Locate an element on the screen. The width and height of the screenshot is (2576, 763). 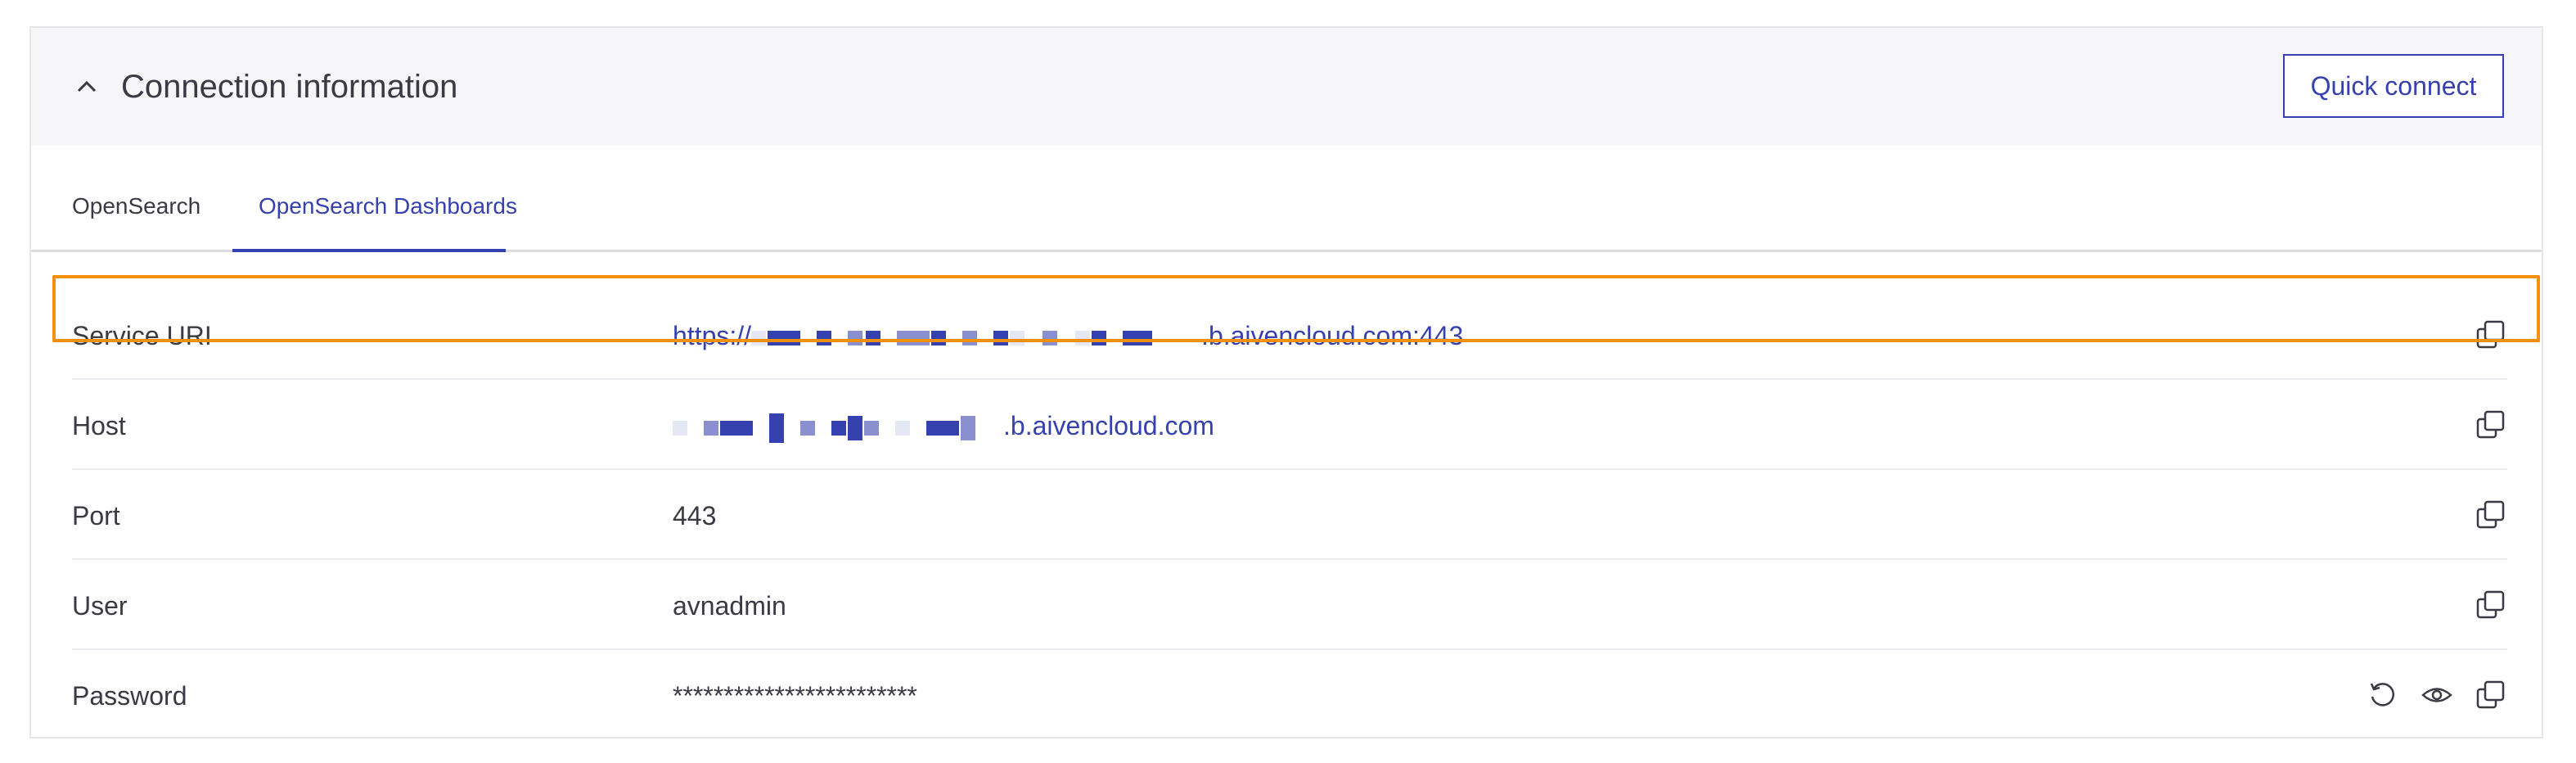
service-uri-prefix: https:// is located at coordinates (712, 336).